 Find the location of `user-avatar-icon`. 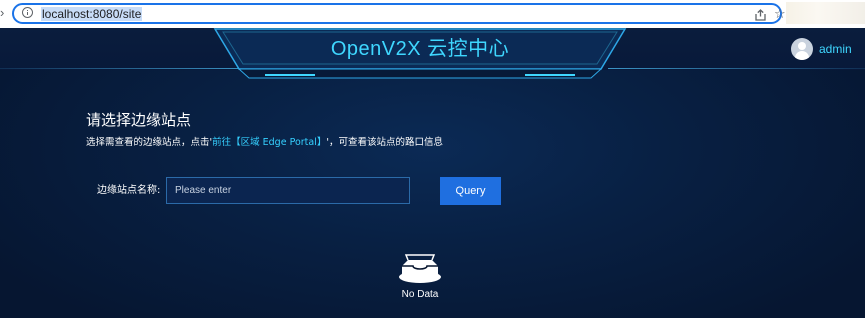

user-avatar-icon is located at coordinates (802, 49).